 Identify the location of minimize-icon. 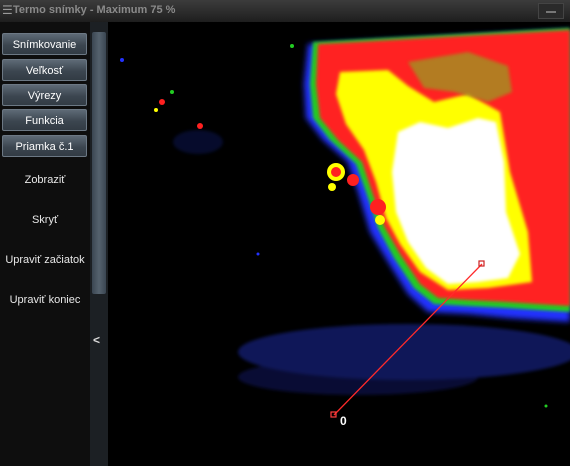
(551, 12).